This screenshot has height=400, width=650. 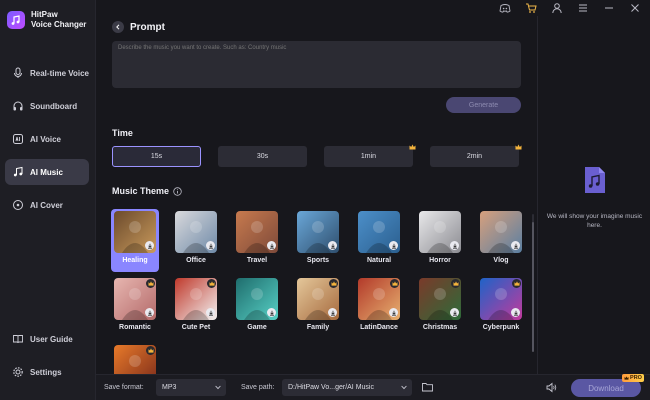 I want to click on cart-icon, so click(x=531, y=8).